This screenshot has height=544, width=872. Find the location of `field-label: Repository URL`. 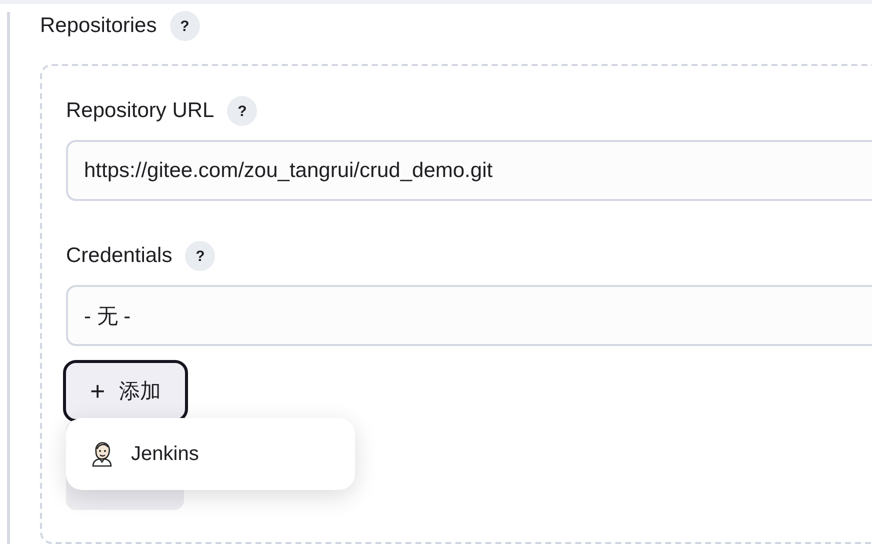

field-label: Repository URL is located at coordinates (140, 111).